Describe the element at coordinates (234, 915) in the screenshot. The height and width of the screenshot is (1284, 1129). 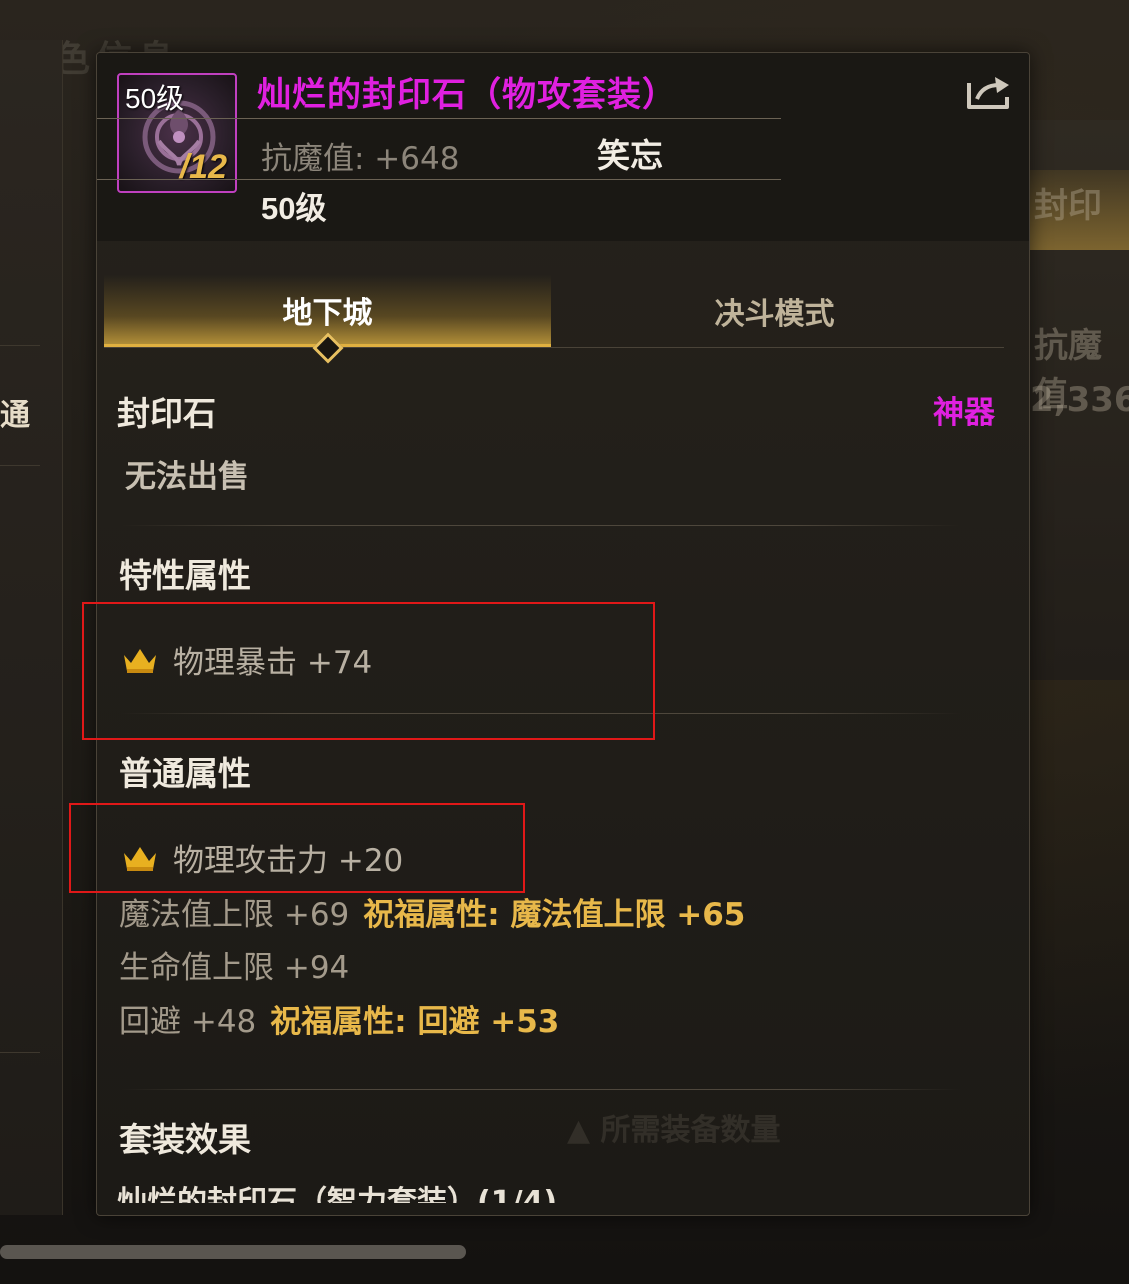
I see `stat-text: 魔法值上限 +69` at that location.